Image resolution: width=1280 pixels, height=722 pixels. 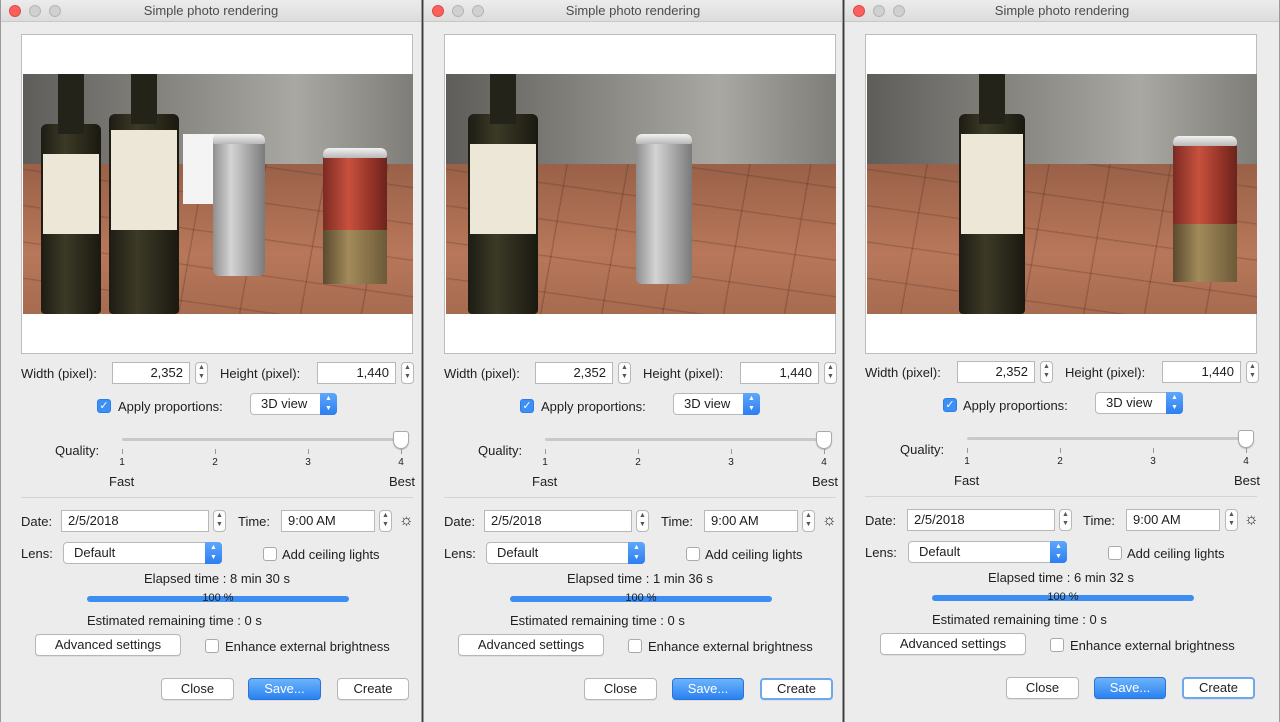 What do you see at coordinates (967, 480) in the screenshot?
I see `fast-label: Fast` at bounding box center [967, 480].